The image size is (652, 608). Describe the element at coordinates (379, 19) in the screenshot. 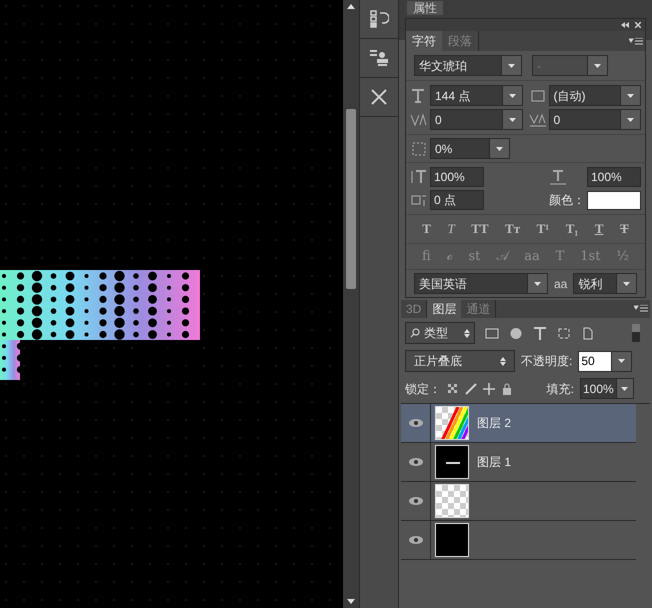

I see `history-icon` at that location.